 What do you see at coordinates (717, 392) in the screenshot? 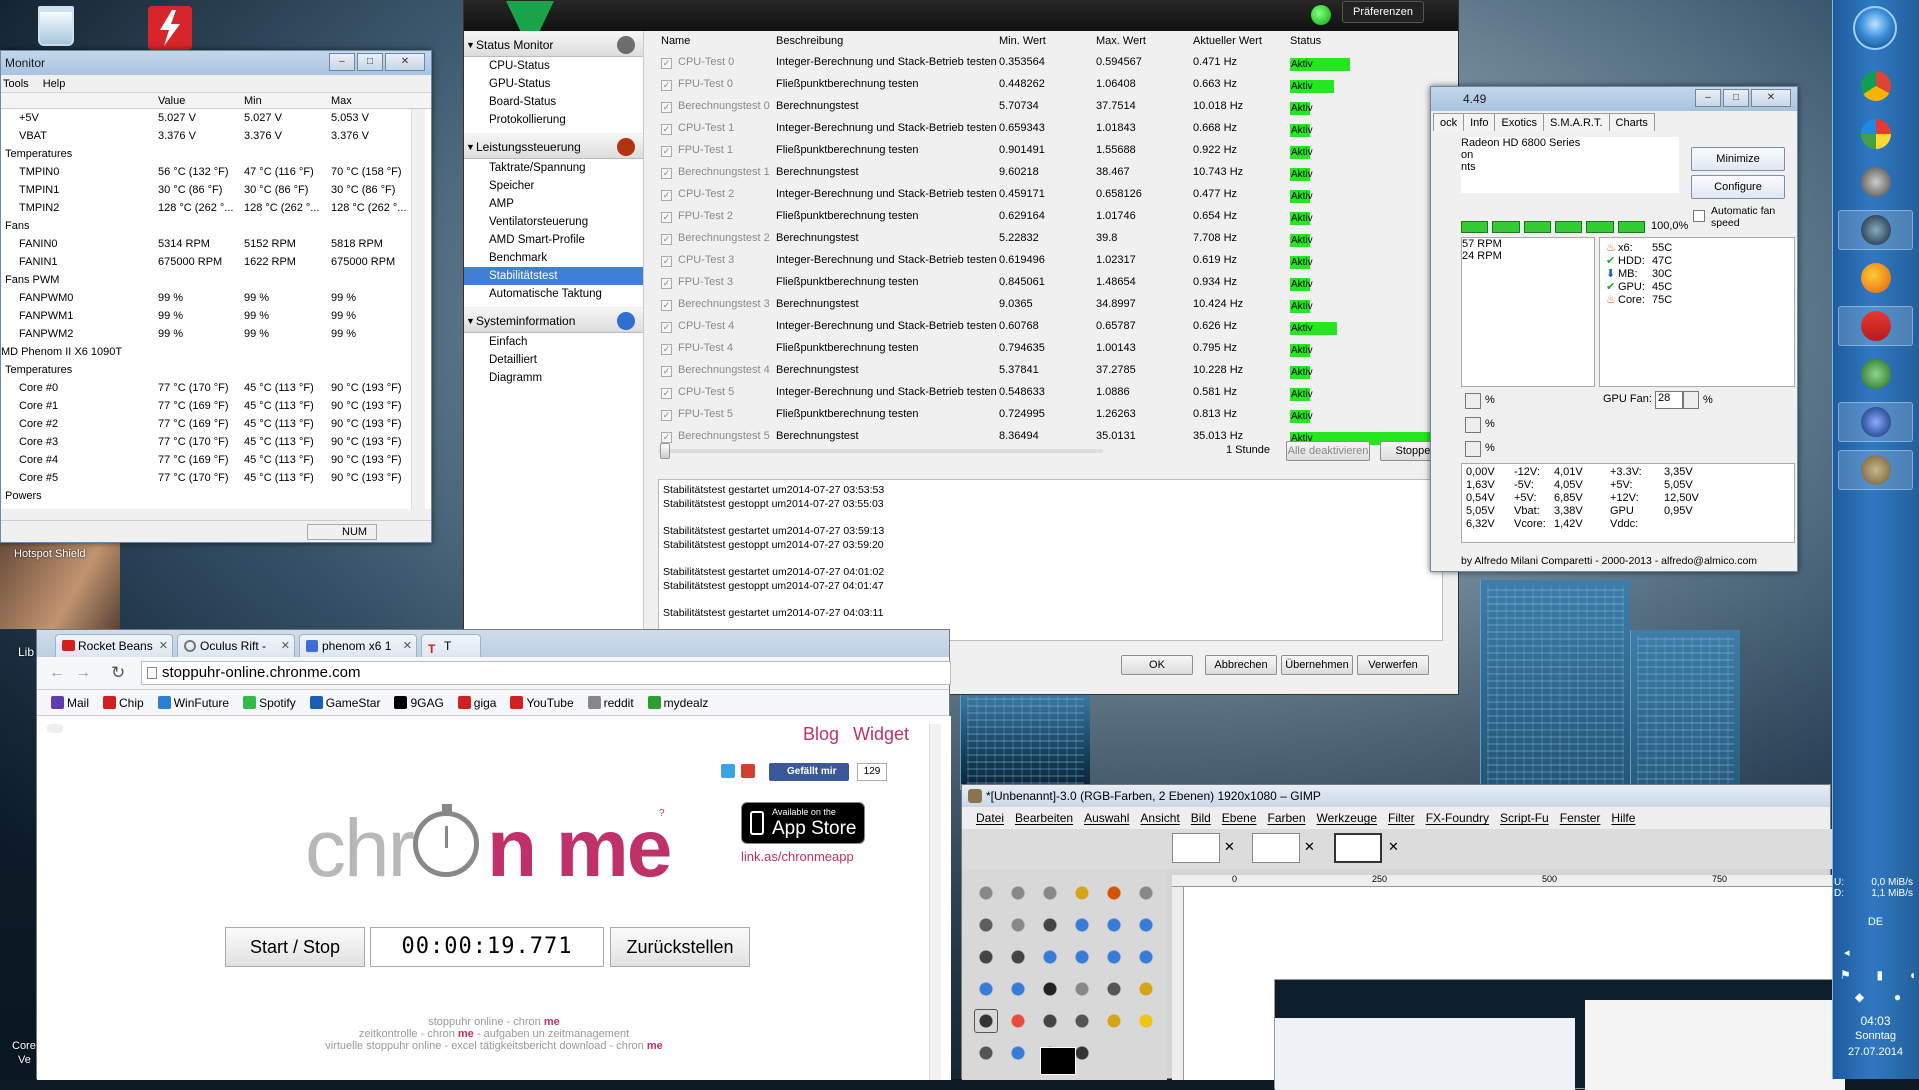
I see `test-name-cell: ✓ CPU-Test 5` at bounding box center [717, 392].